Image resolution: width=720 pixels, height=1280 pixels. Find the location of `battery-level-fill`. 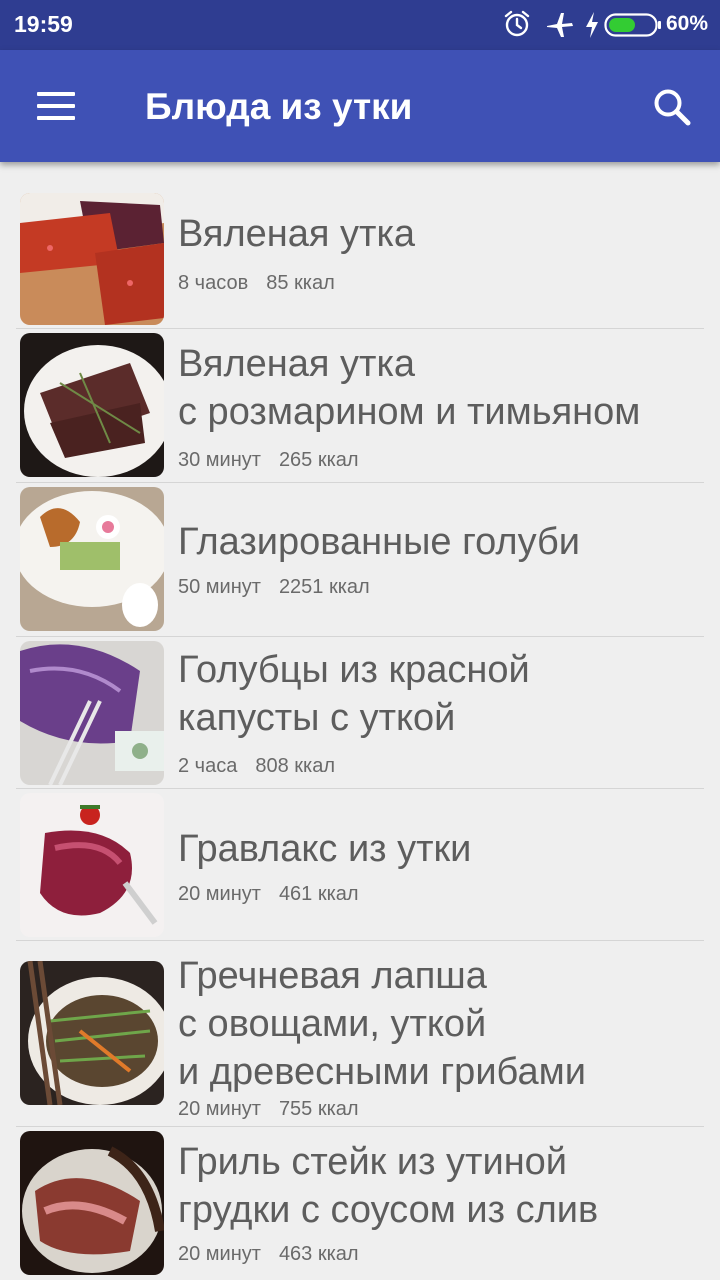

battery-level-fill is located at coordinates (622, 25).